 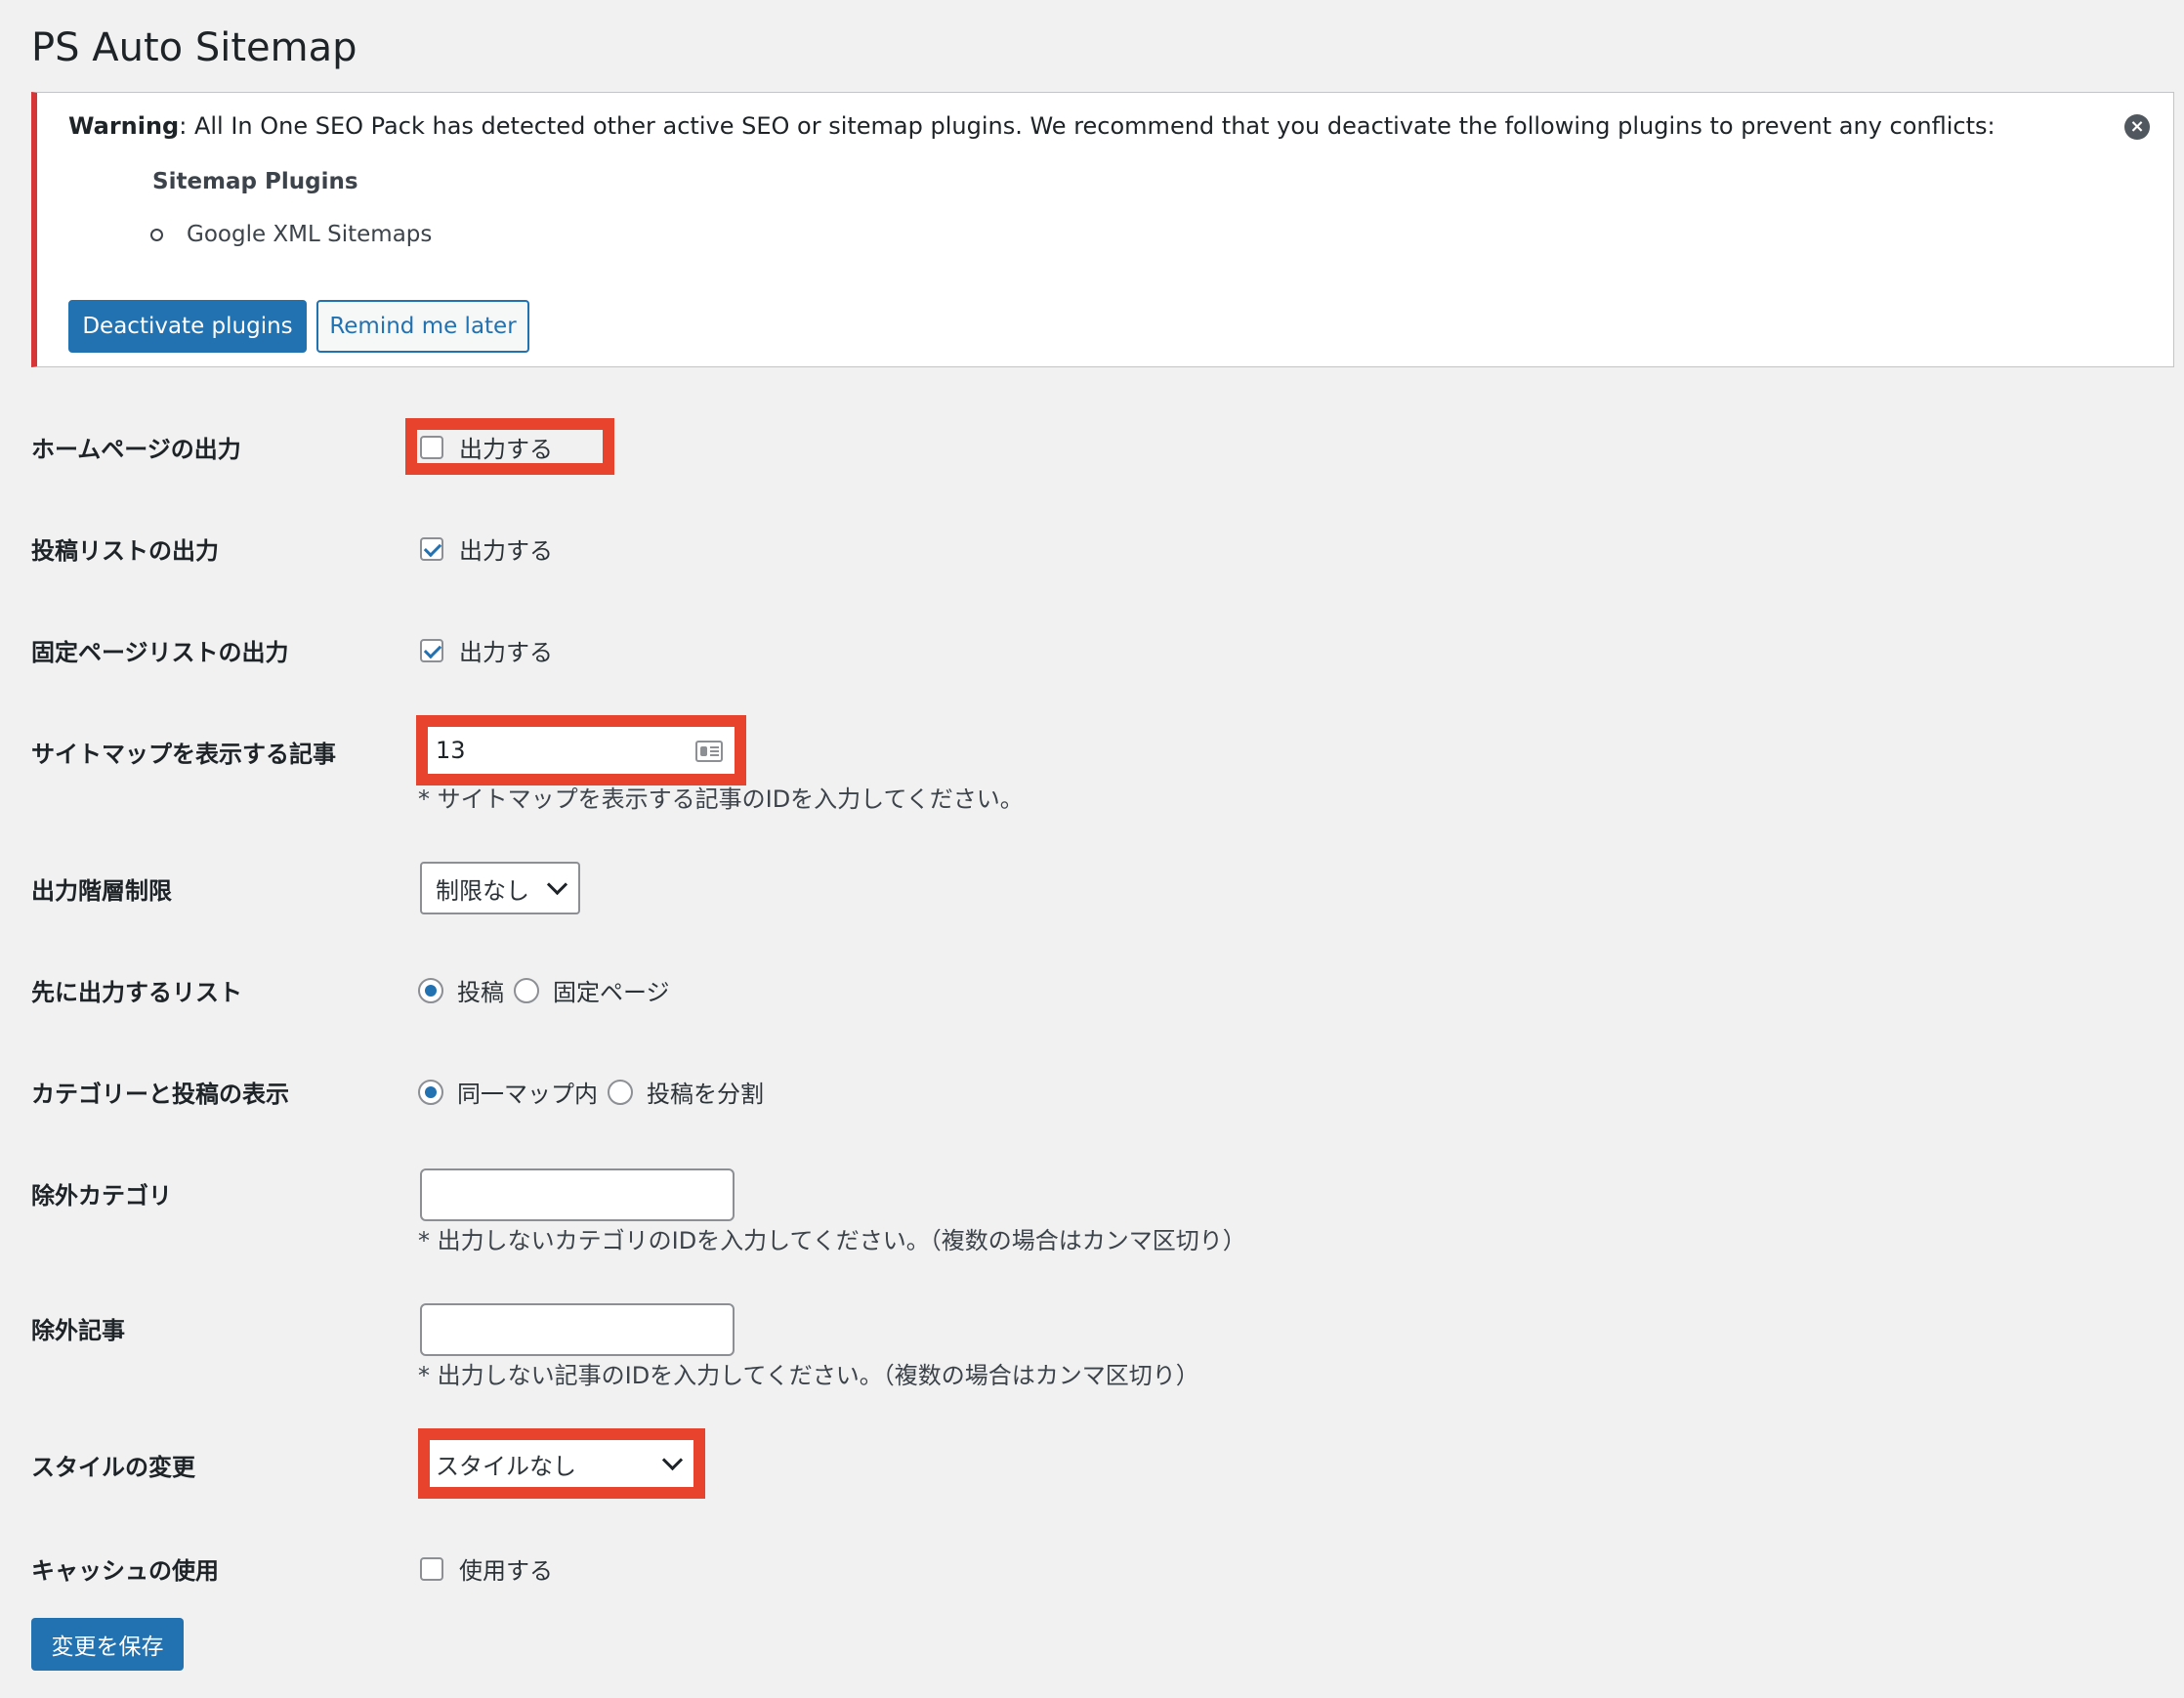 I want to click on style-selected: スタイルなし, so click(x=506, y=1466).